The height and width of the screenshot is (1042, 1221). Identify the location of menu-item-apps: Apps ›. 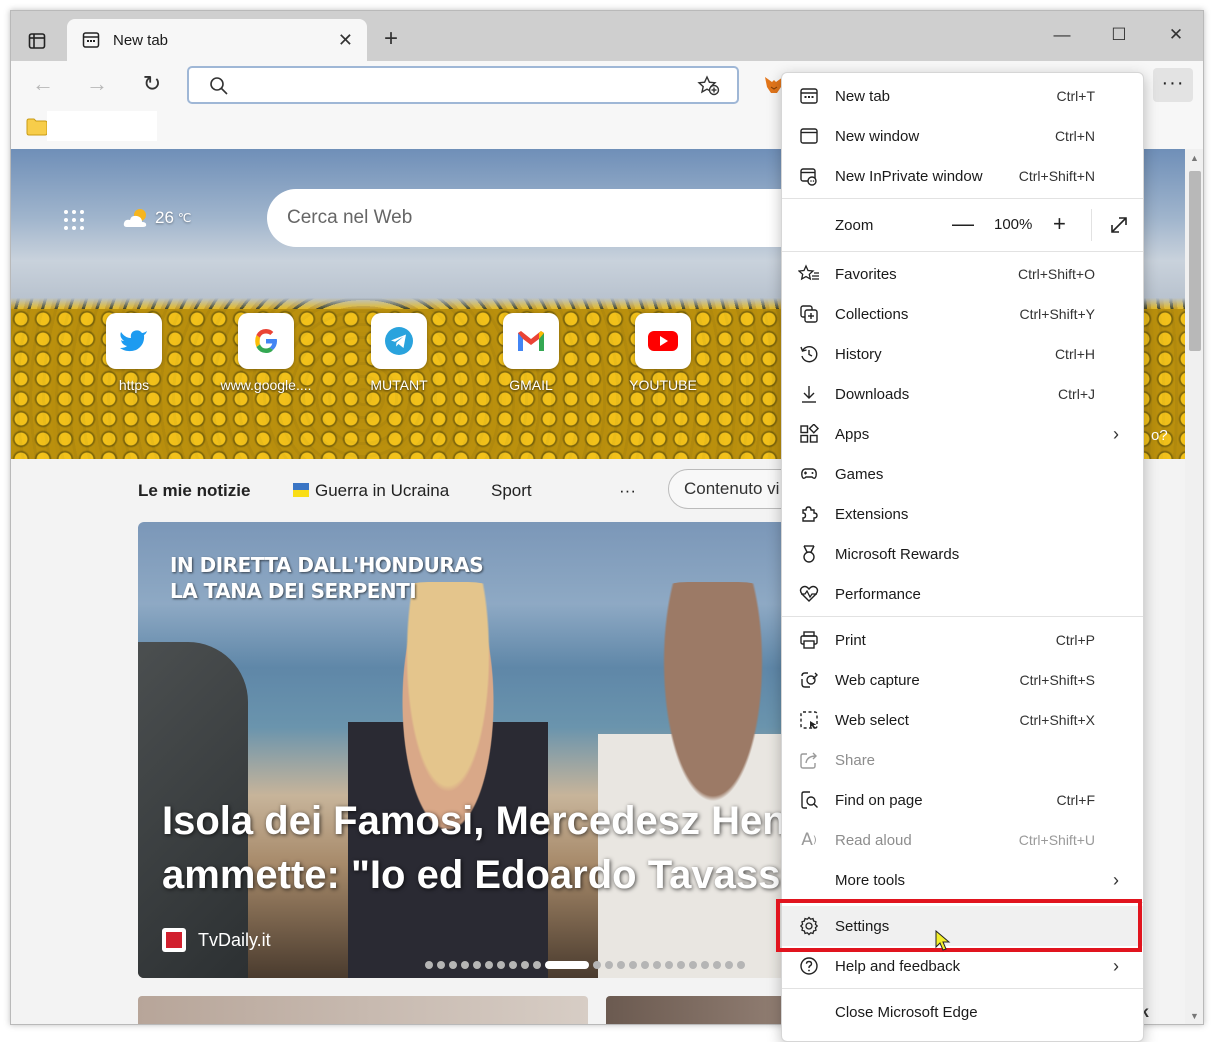
(962, 434).